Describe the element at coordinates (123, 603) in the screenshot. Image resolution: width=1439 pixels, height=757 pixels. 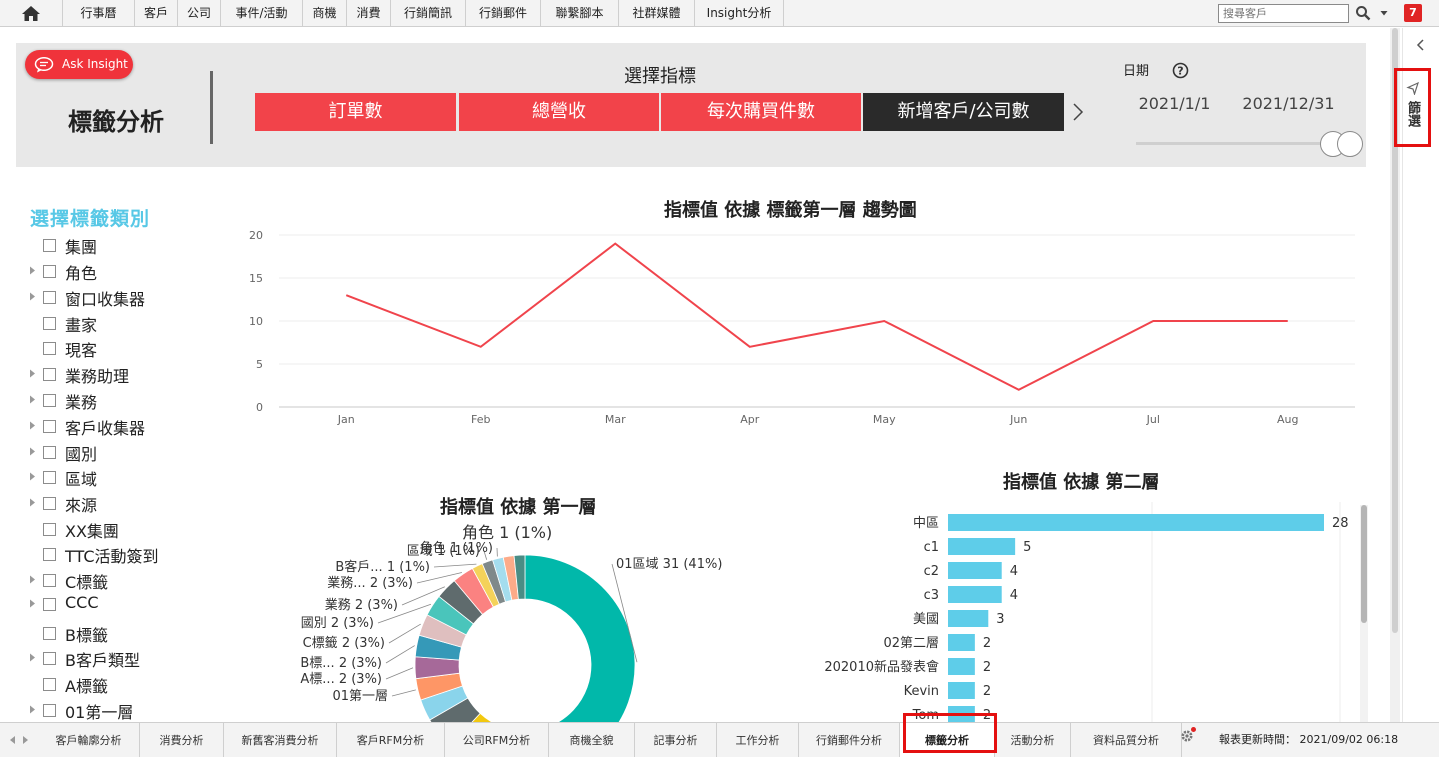
I see `tag-item: CCC` at that location.